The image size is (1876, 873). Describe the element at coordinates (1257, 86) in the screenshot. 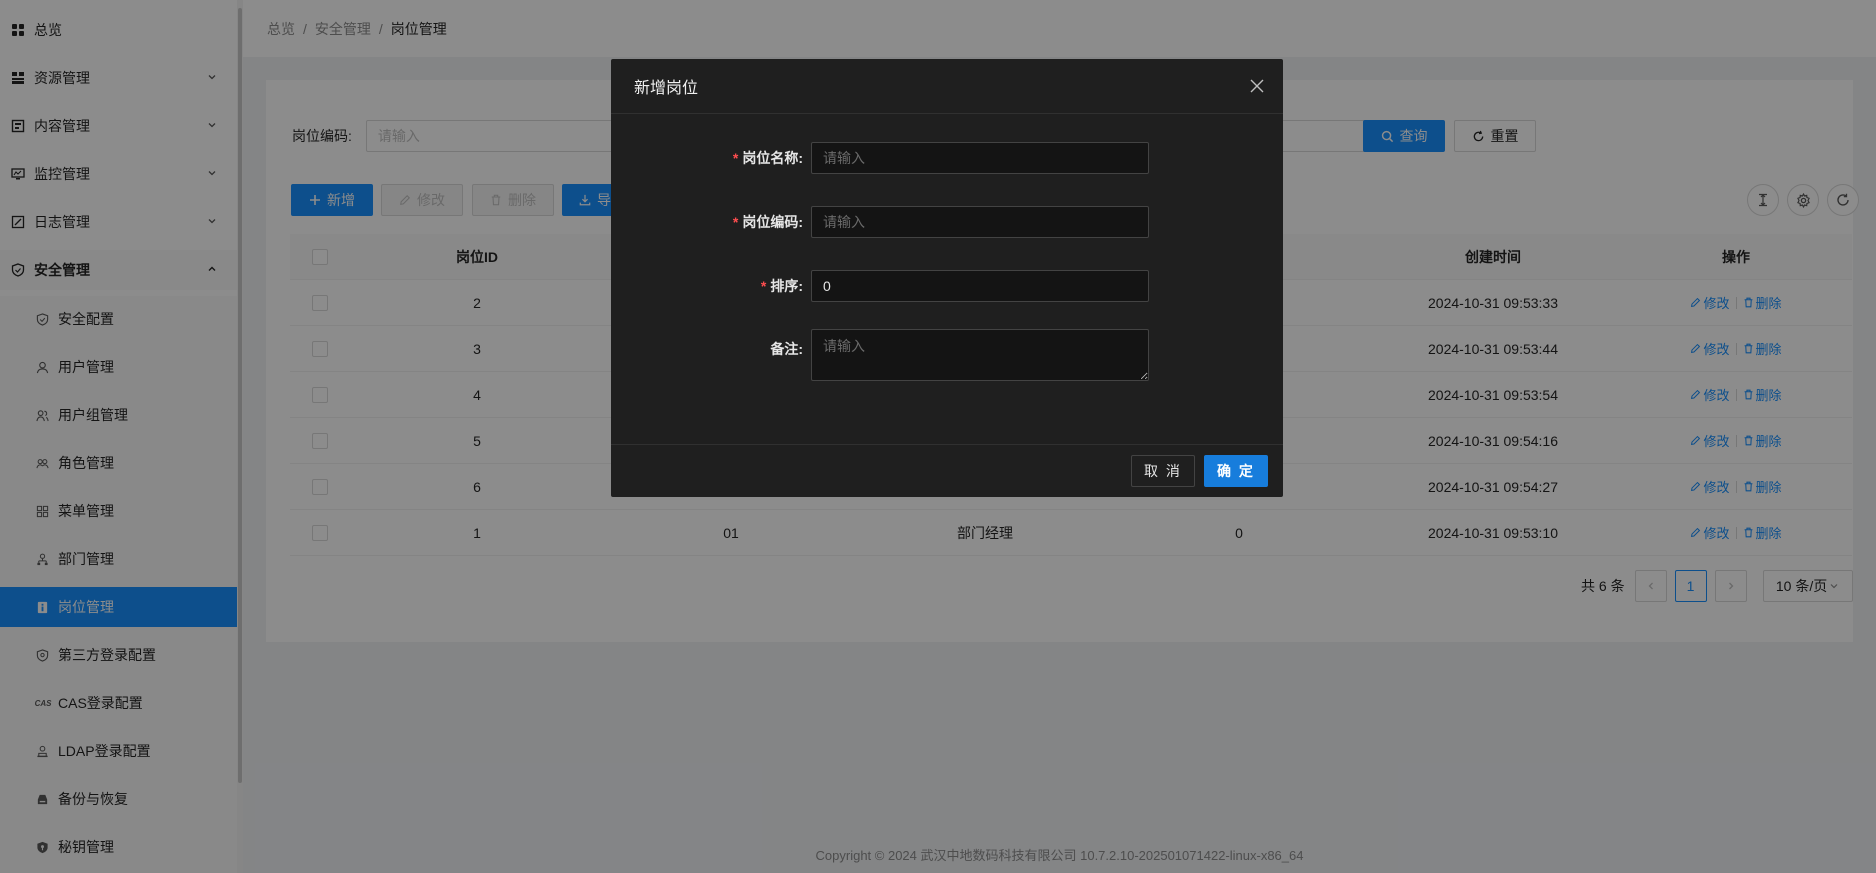

I see `close-icon` at that location.